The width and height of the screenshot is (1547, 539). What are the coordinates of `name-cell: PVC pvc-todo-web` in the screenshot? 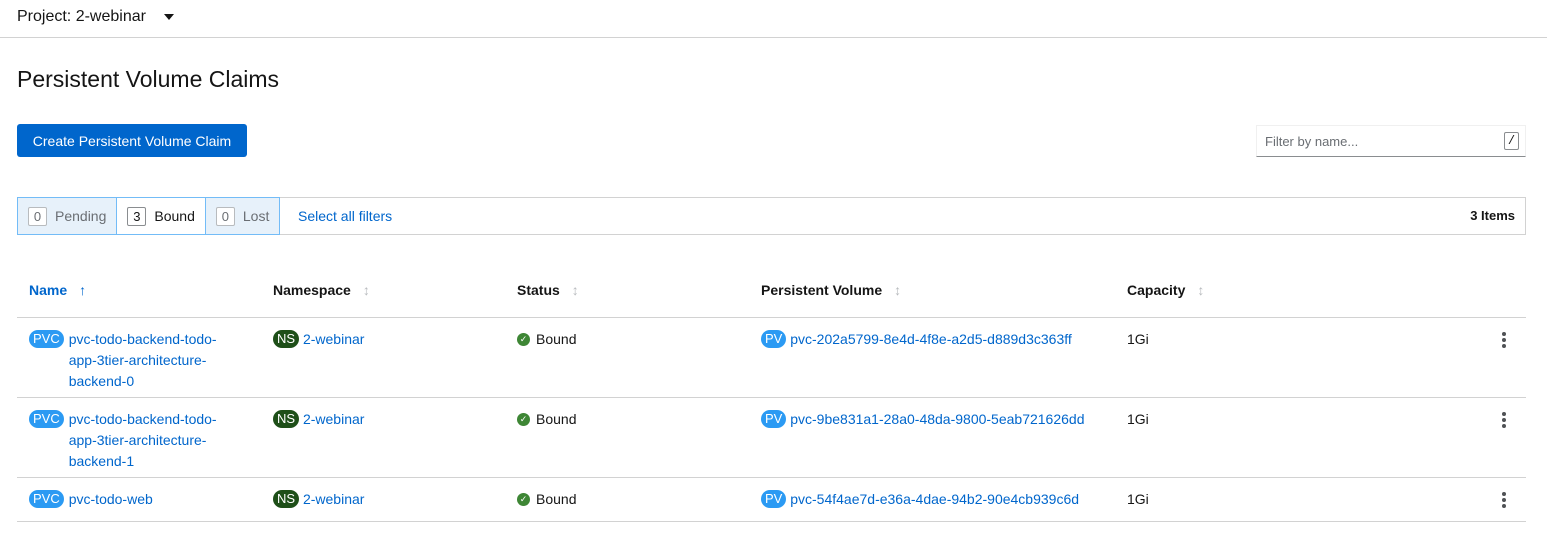 It's located at (136, 499).